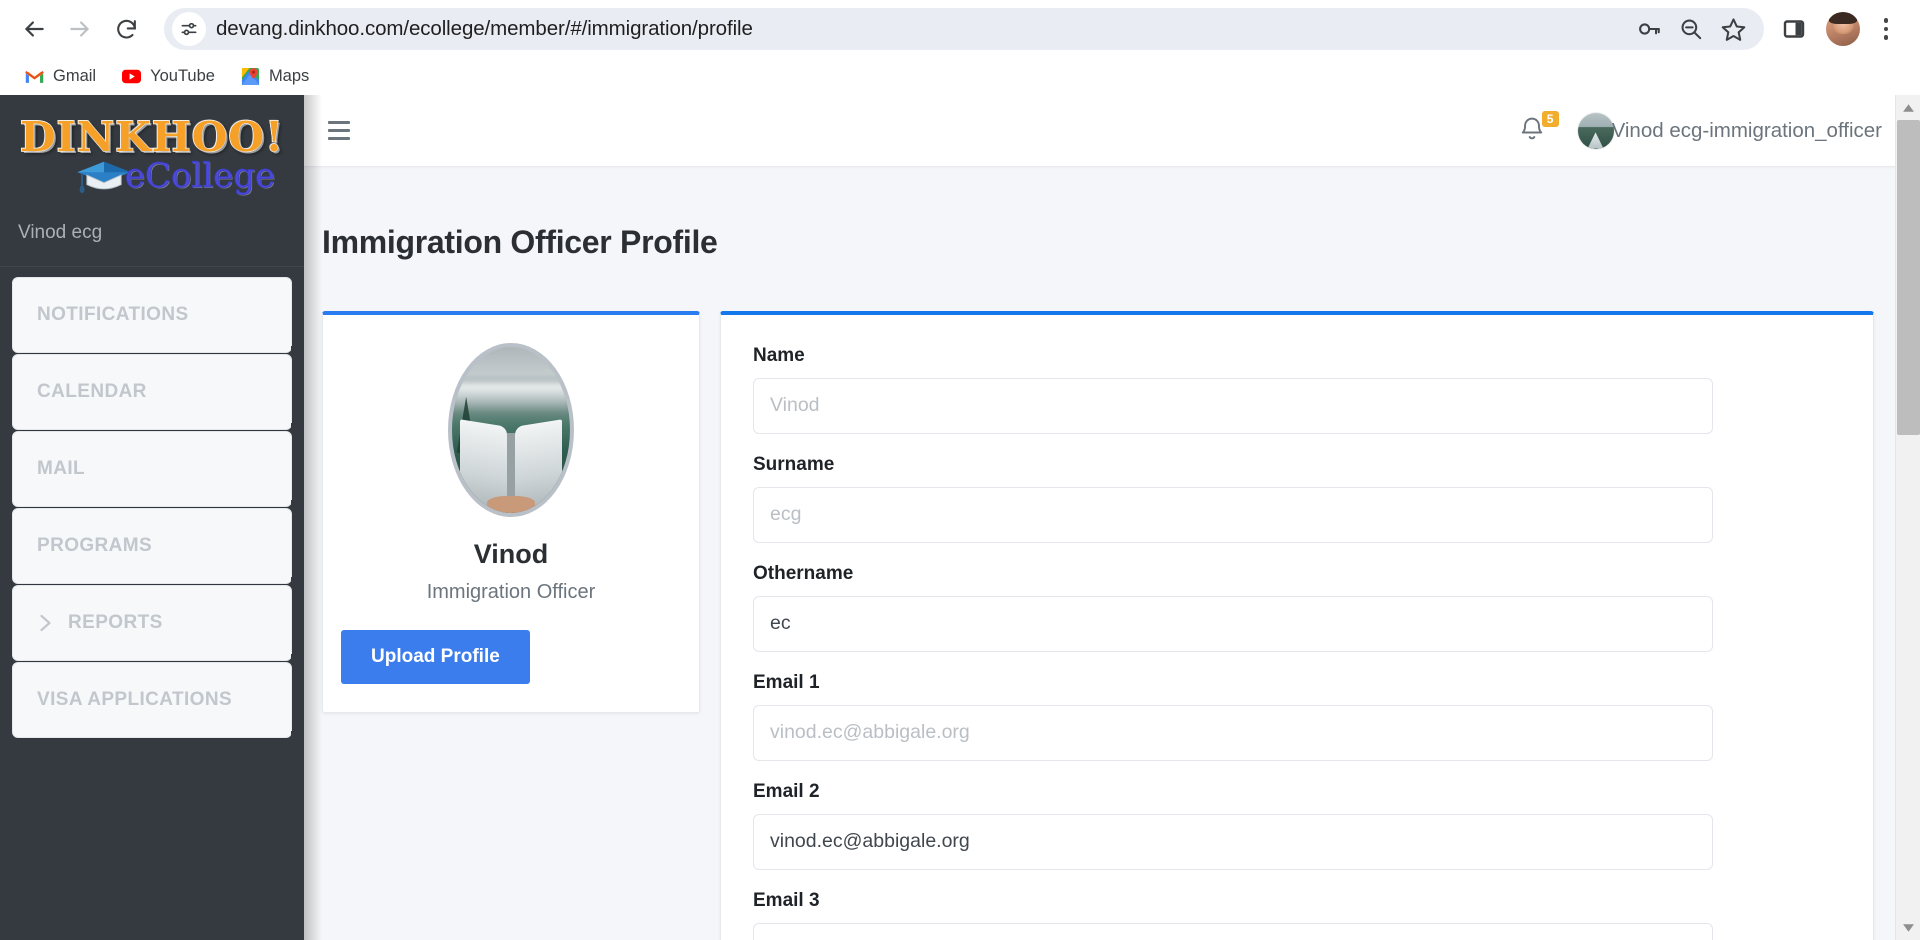 The height and width of the screenshot is (940, 1920). What do you see at coordinates (182, 76) in the screenshot?
I see `bookmark-label: YouTube` at bounding box center [182, 76].